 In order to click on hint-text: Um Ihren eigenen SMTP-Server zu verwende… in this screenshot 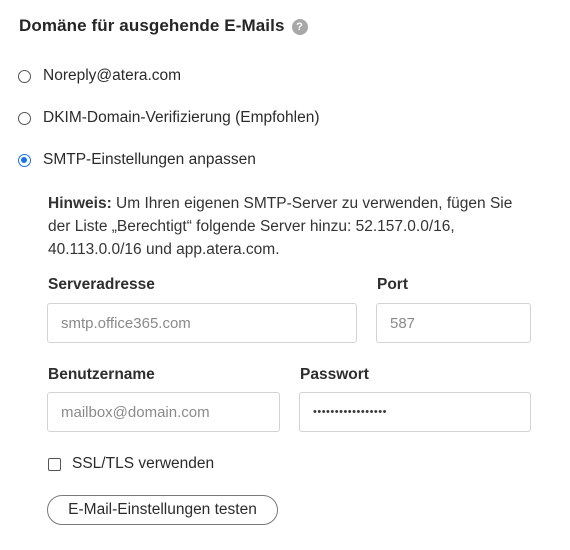, I will do `click(280, 226)`.